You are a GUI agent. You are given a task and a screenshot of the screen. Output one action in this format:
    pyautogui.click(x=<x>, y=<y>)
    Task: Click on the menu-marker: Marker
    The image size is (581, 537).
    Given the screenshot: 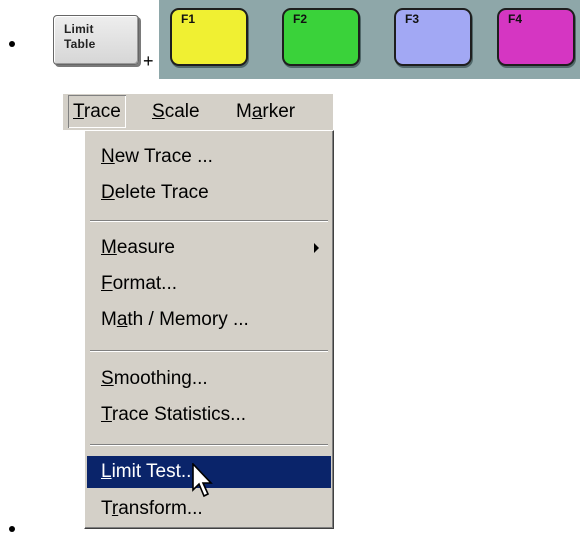 What is the action you would take?
    pyautogui.click(x=265, y=111)
    